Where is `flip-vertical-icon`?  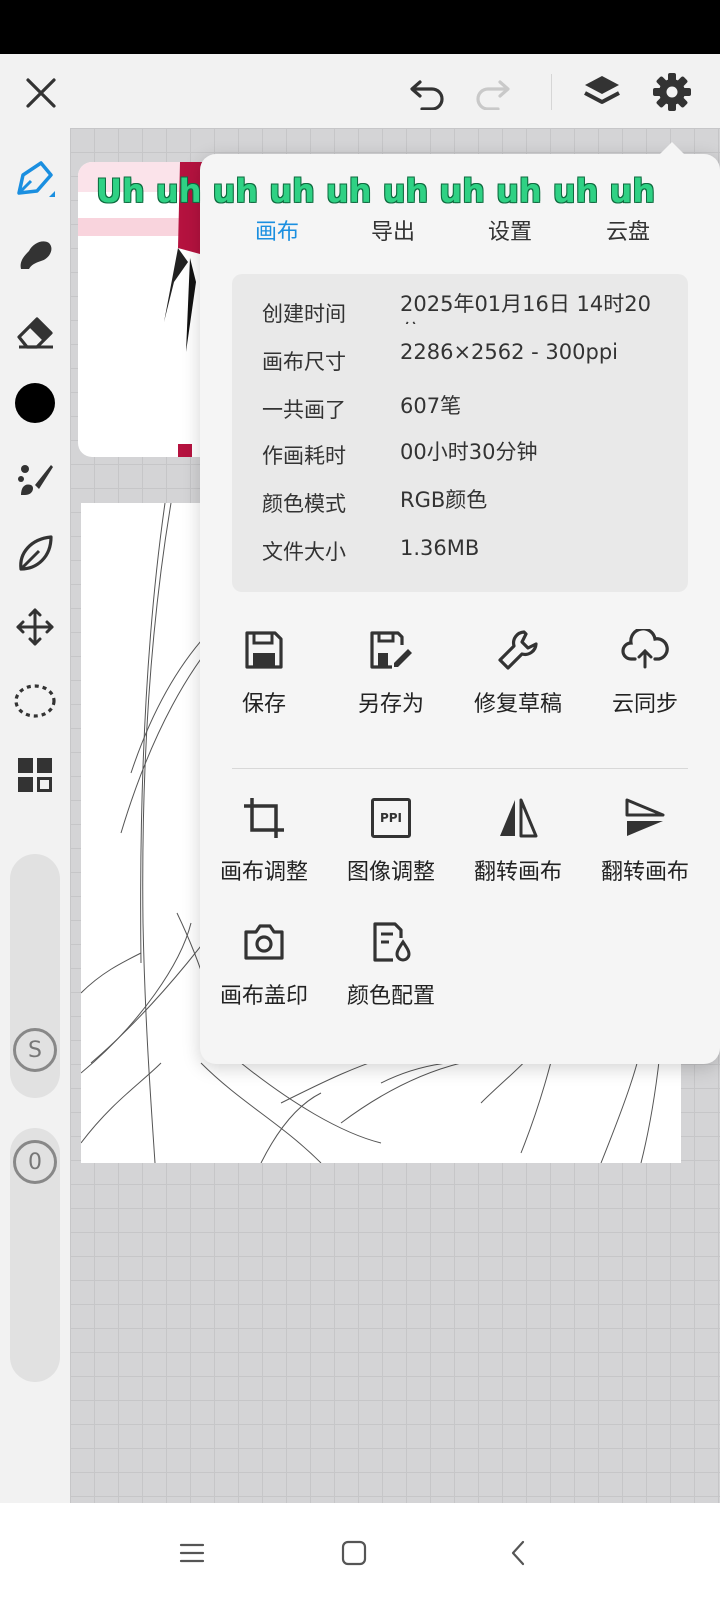 flip-vertical-icon is located at coordinates (645, 817).